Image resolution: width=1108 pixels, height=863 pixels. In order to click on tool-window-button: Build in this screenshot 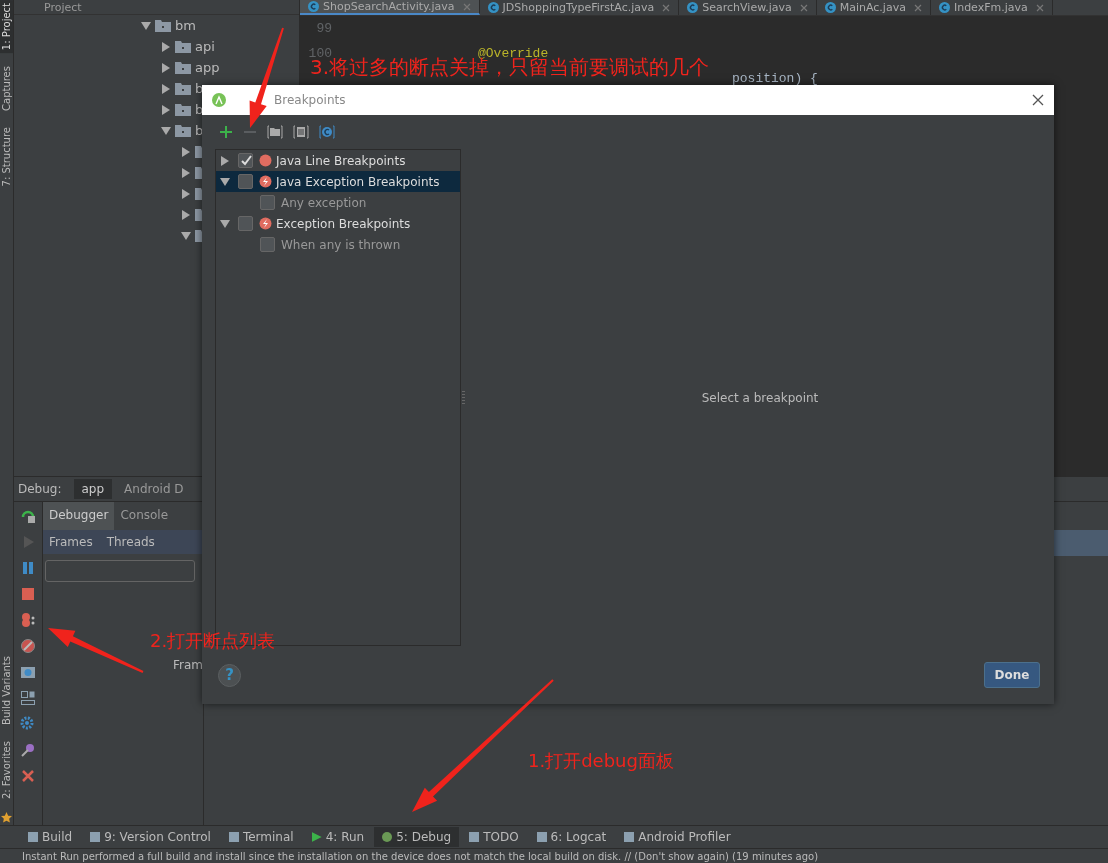, I will do `click(50, 837)`.